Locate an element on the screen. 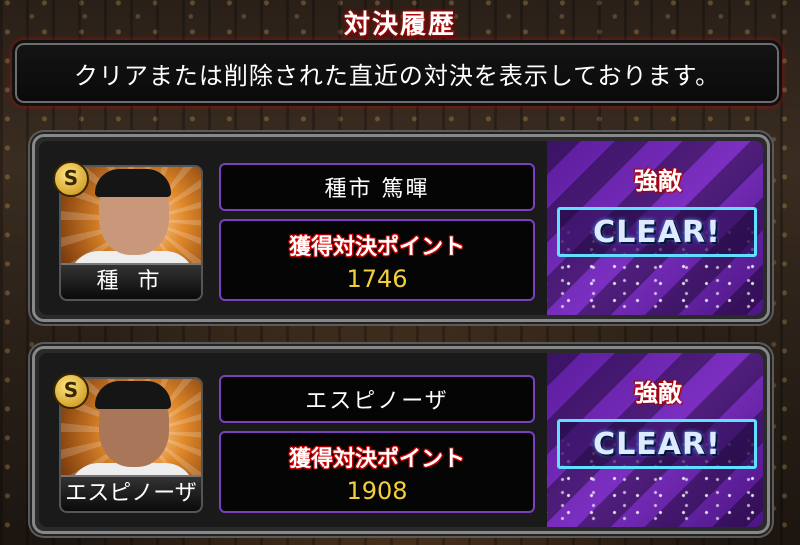 The width and height of the screenshot is (800, 545). points-value: 1908 is located at coordinates (377, 491).